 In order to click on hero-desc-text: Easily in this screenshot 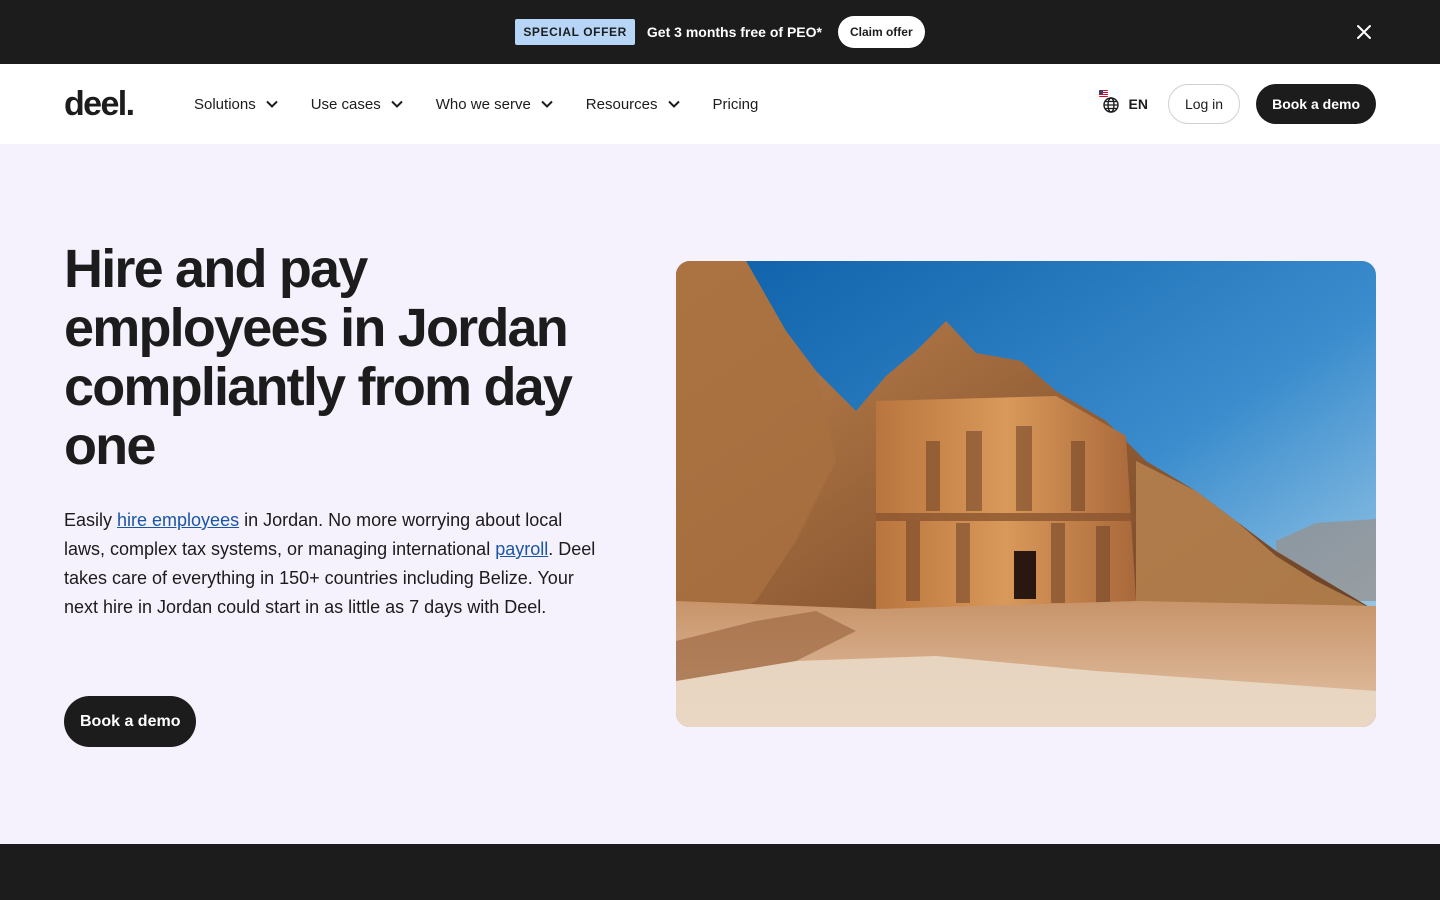, I will do `click(91, 520)`.